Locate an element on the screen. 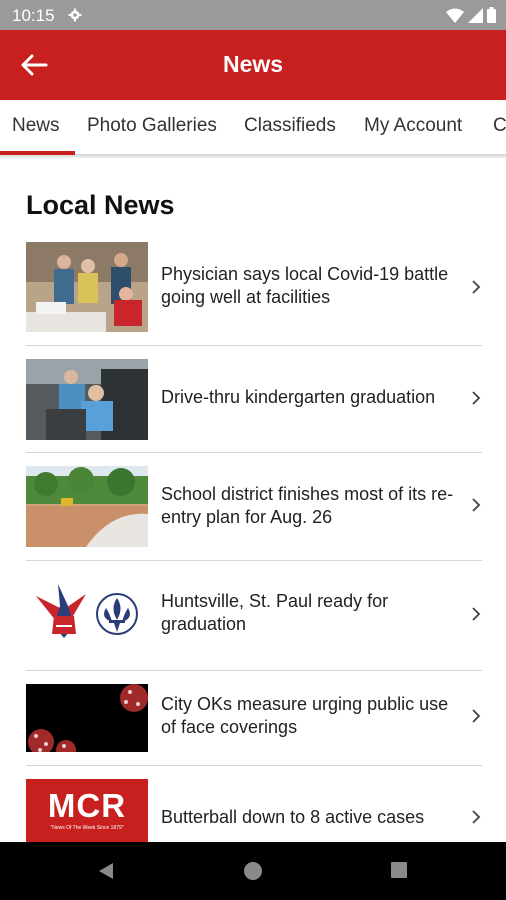  tab-classifieds: Classifieds is located at coordinates (290, 127).